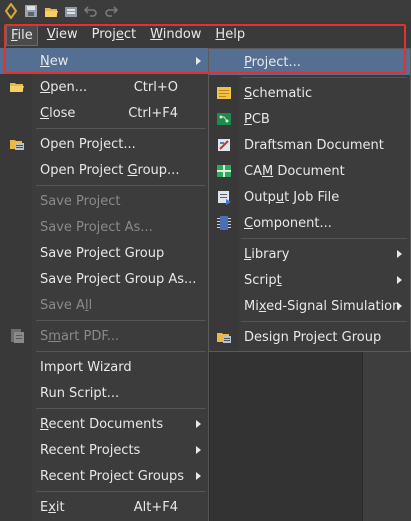  What do you see at coordinates (313, 337) in the screenshot?
I see `menu-item-label: Design Project Group` at bounding box center [313, 337].